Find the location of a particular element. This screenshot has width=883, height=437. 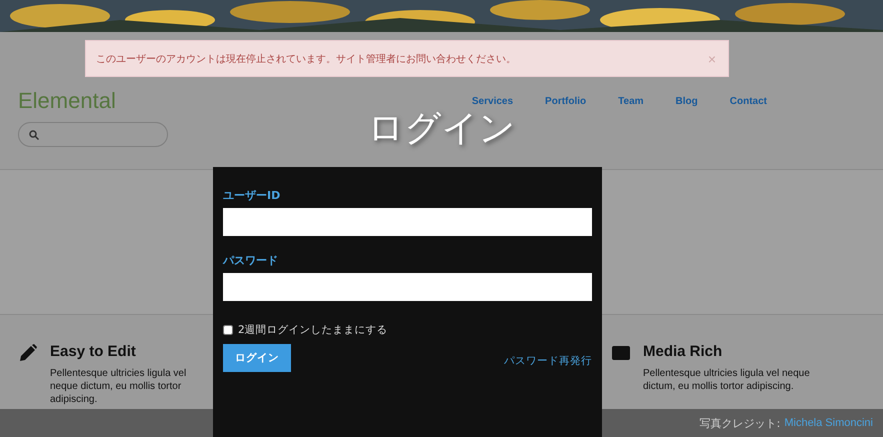

close-button: × is located at coordinates (712, 58).